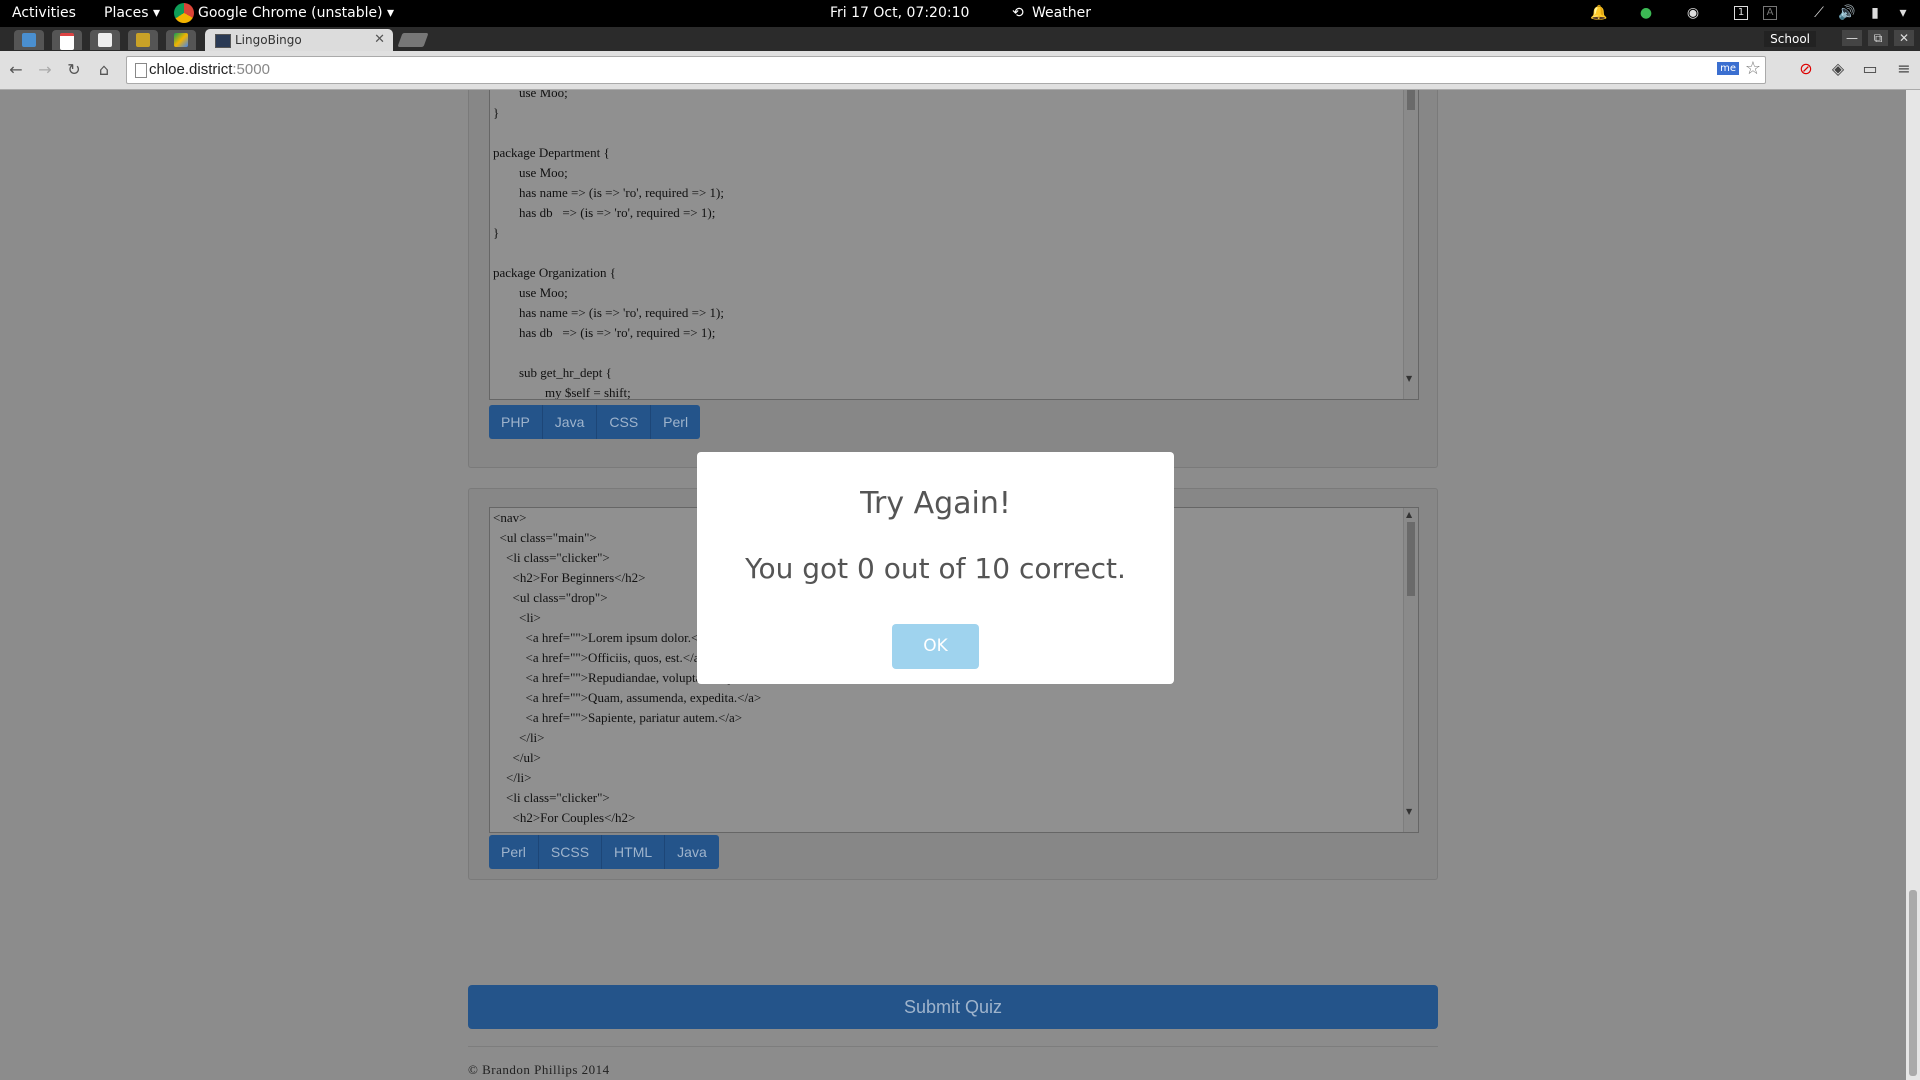 Image resolution: width=1920 pixels, height=1080 pixels. I want to click on keyboard-layout-icon: A, so click(1770, 13).